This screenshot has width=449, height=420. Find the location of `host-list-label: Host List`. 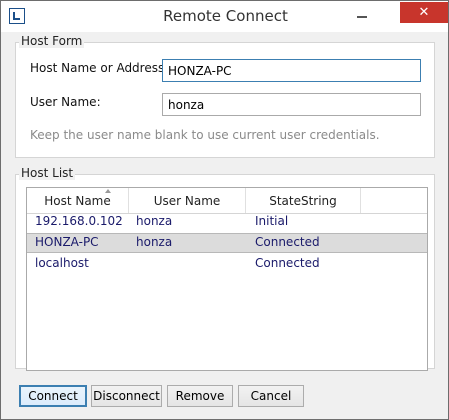

host-list-label: Host List is located at coordinates (47, 173).